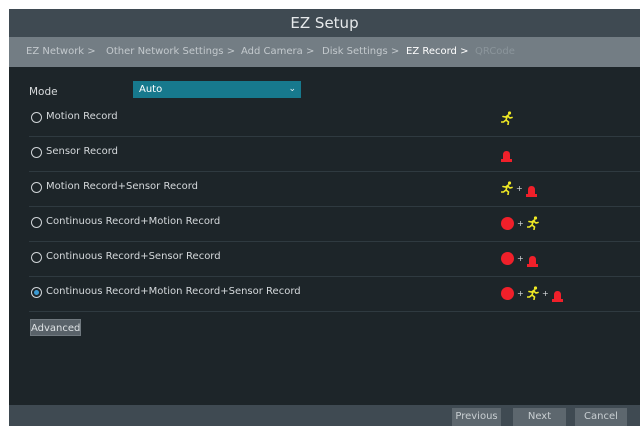 The height and width of the screenshot is (426, 640). Describe the element at coordinates (539, 417) in the screenshot. I see `next-button: Next` at that location.